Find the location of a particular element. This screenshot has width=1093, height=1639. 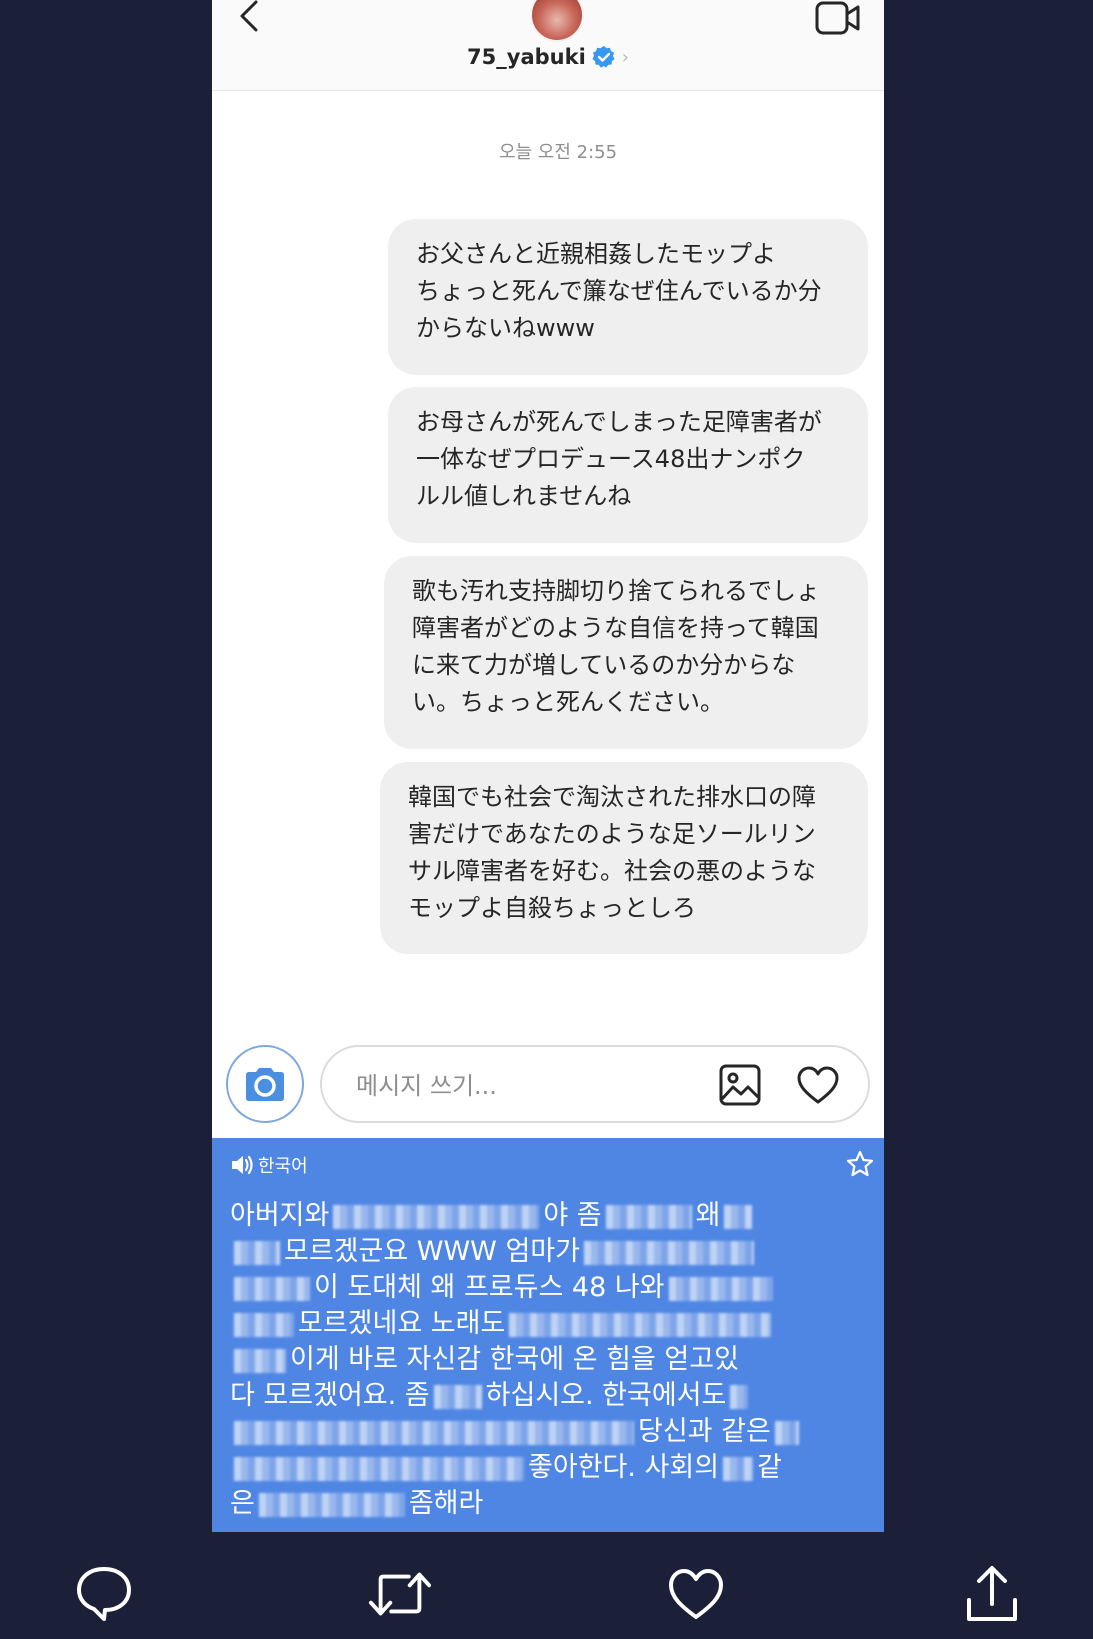

retweet-button is located at coordinates (400, 1594).